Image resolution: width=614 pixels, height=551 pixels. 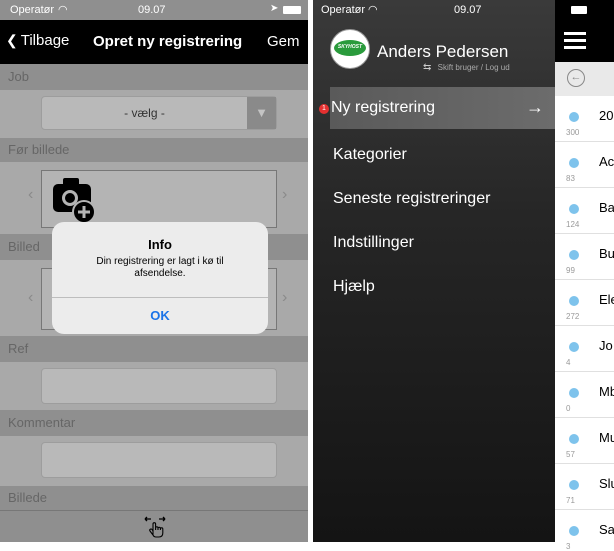 What do you see at coordinates (568, 408) in the screenshot?
I see `list-item-count: 0` at bounding box center [568, 408].